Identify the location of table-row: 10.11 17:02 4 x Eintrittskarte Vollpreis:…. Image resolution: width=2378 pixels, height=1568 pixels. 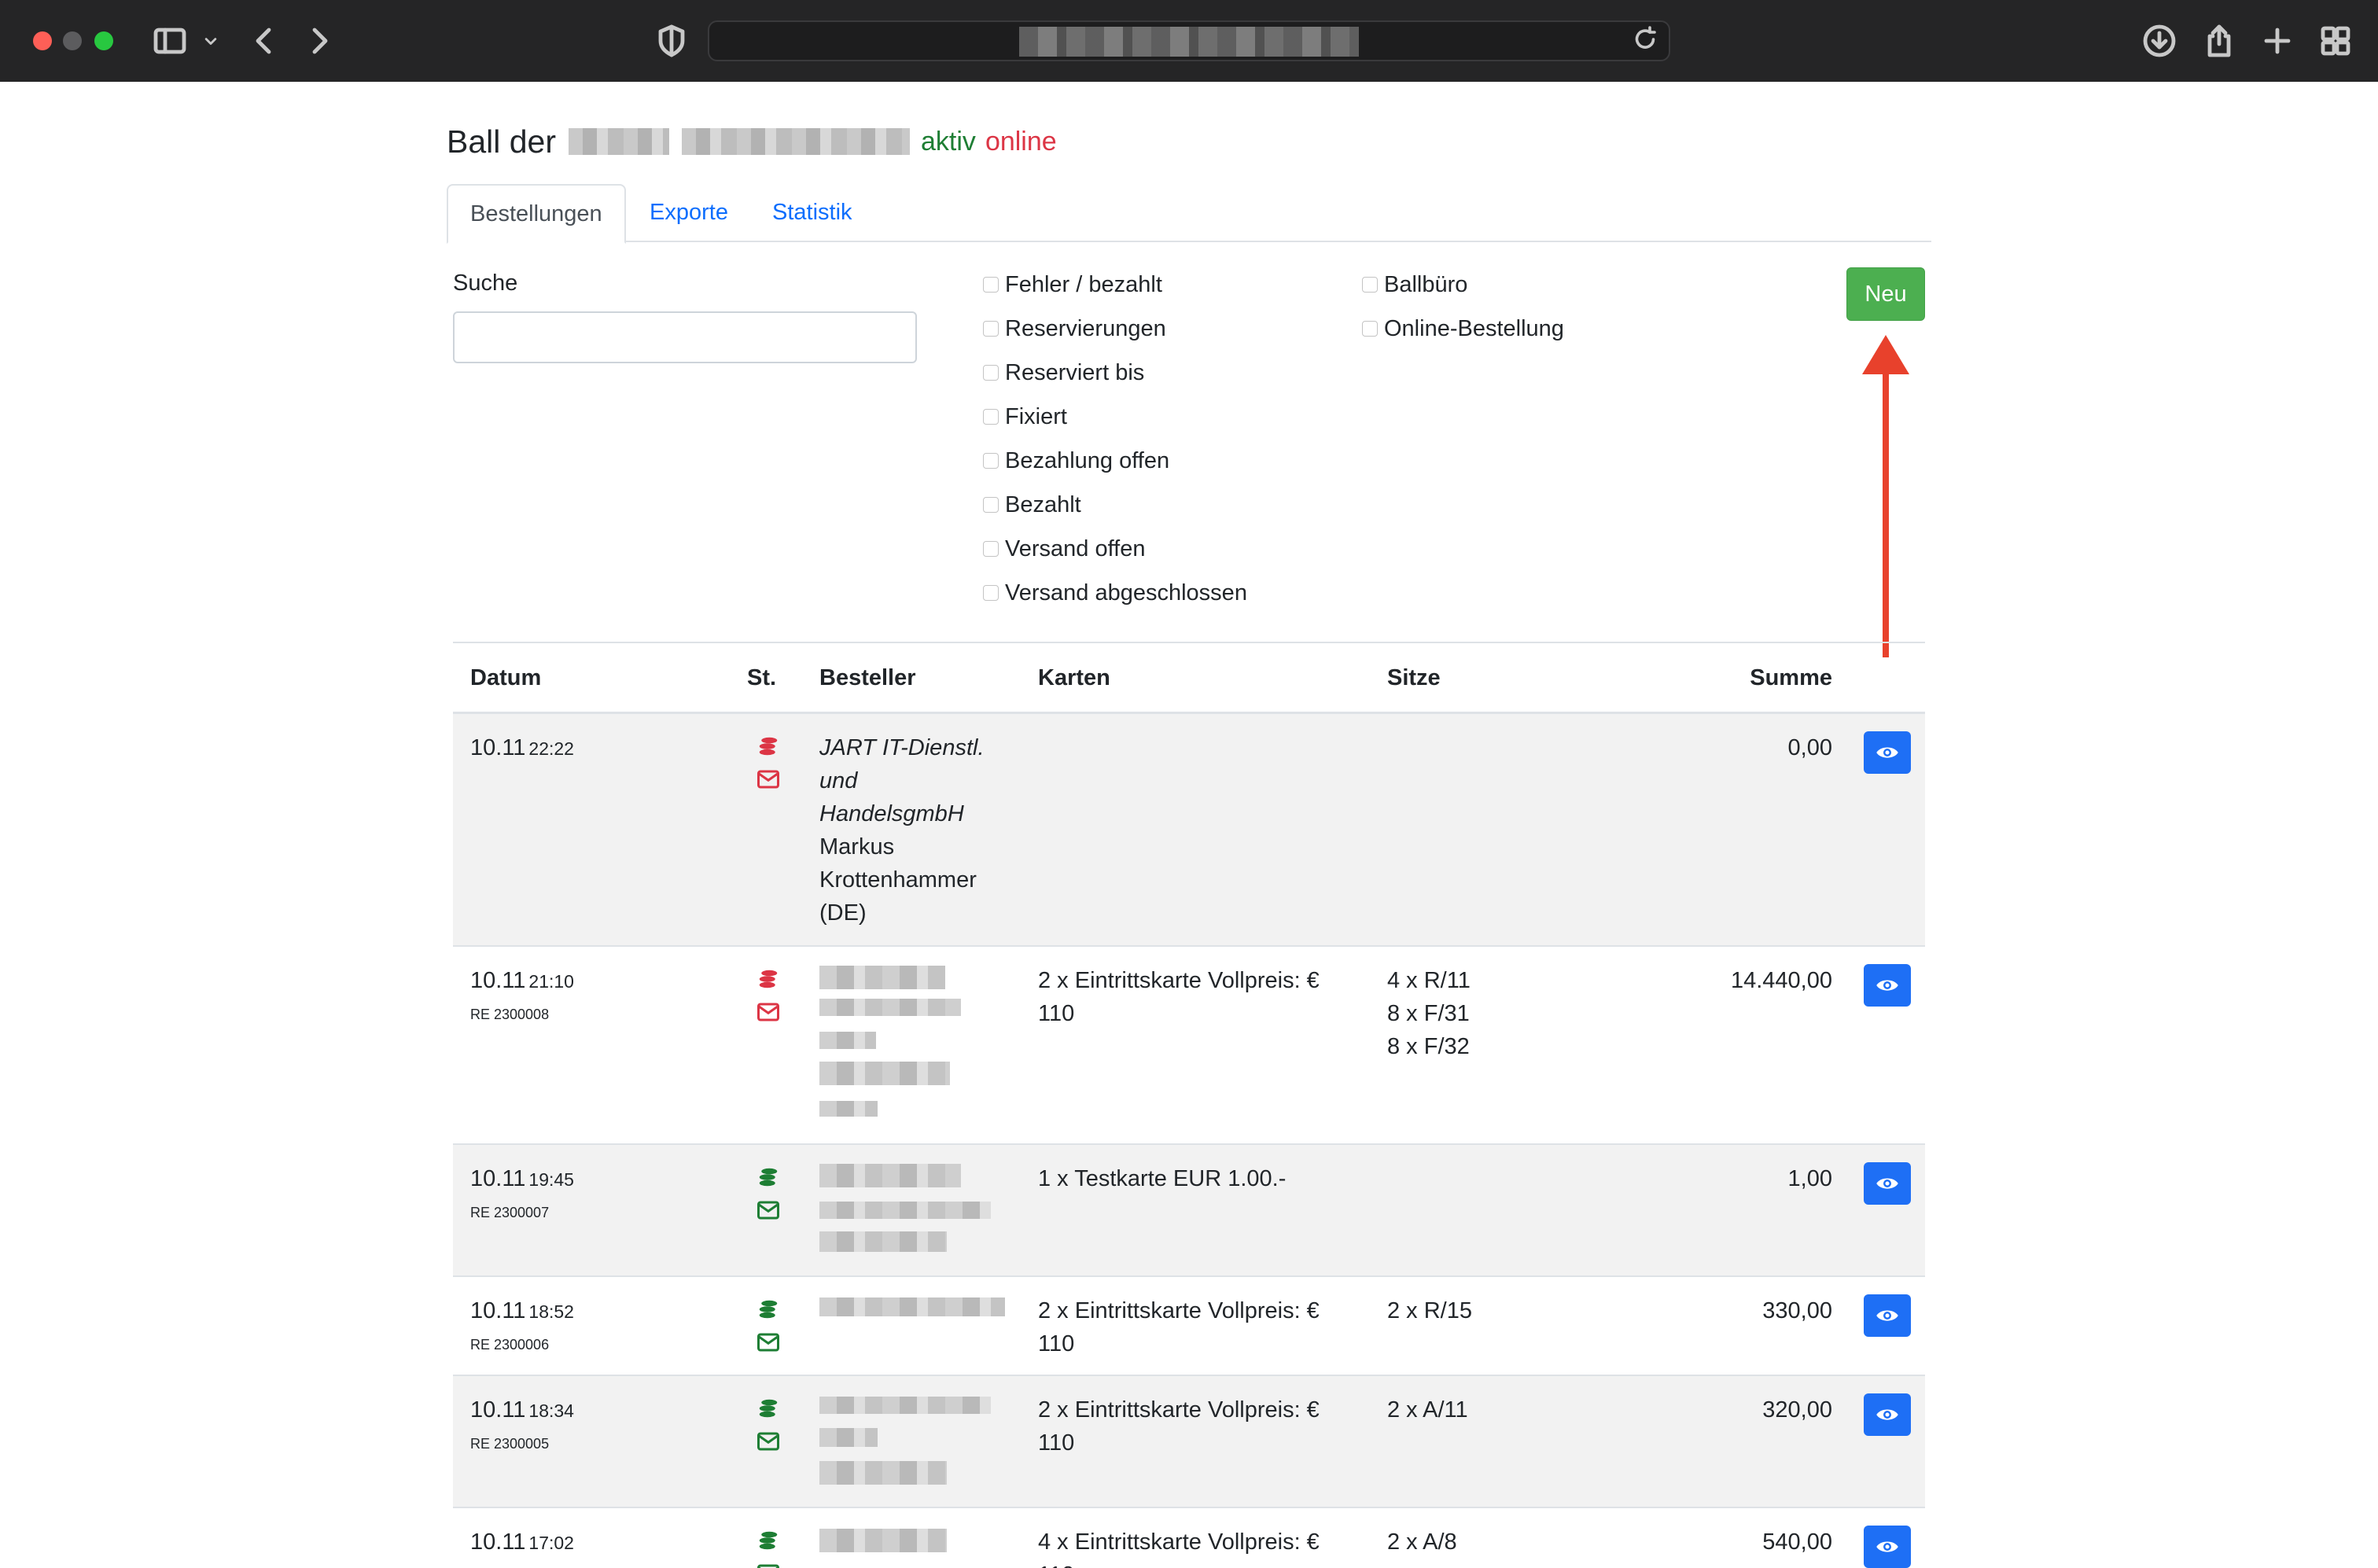
(1189, 1538).